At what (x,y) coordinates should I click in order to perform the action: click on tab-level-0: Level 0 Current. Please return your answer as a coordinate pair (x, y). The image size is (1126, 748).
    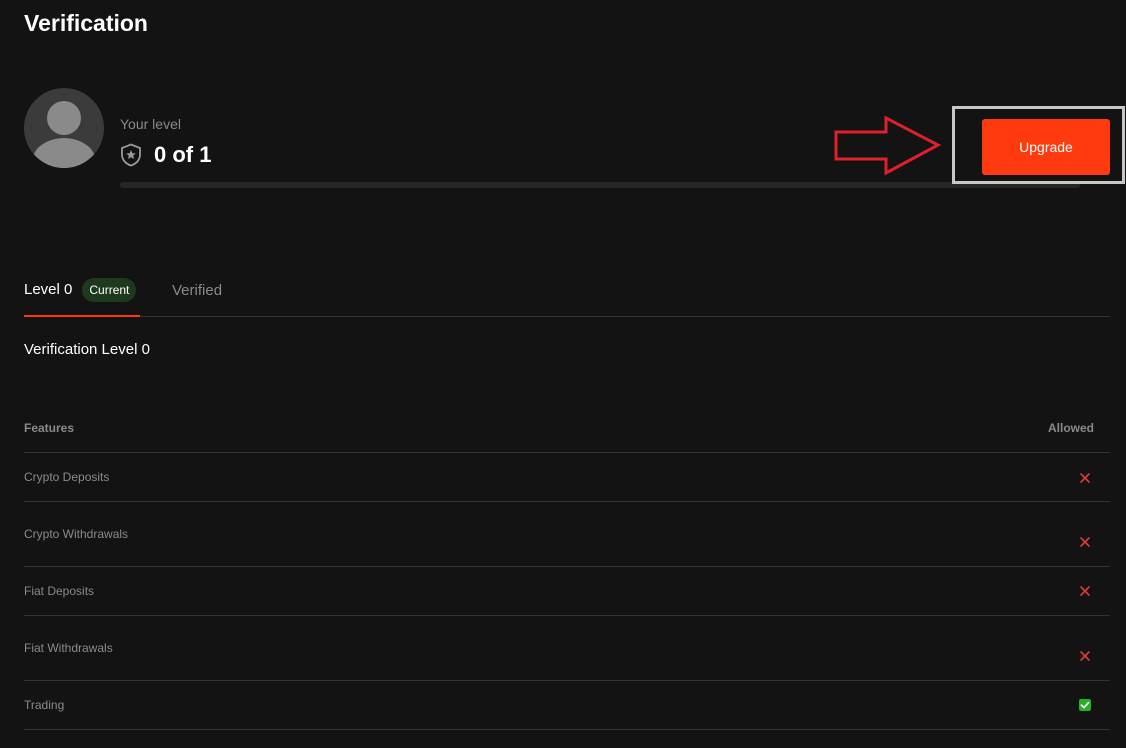
    Looking at the image, I should click on (82, 290).